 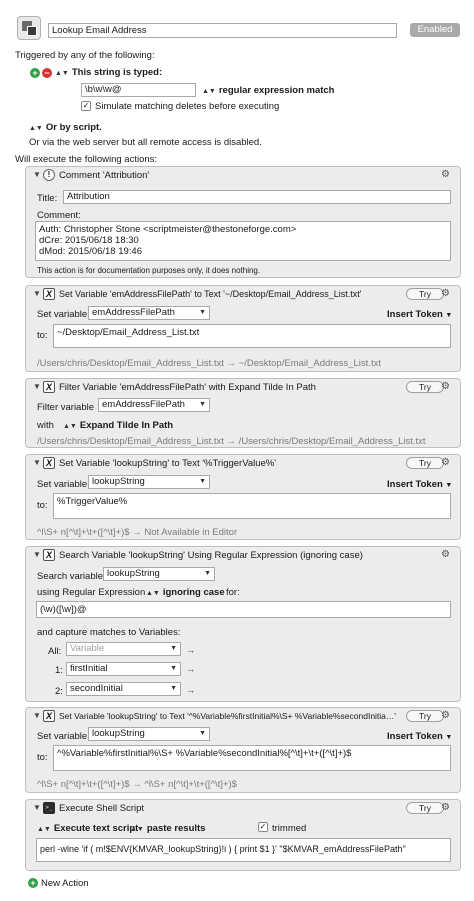 I want to click on insert-token-label: Insert Token, so click(x=415, y=736).